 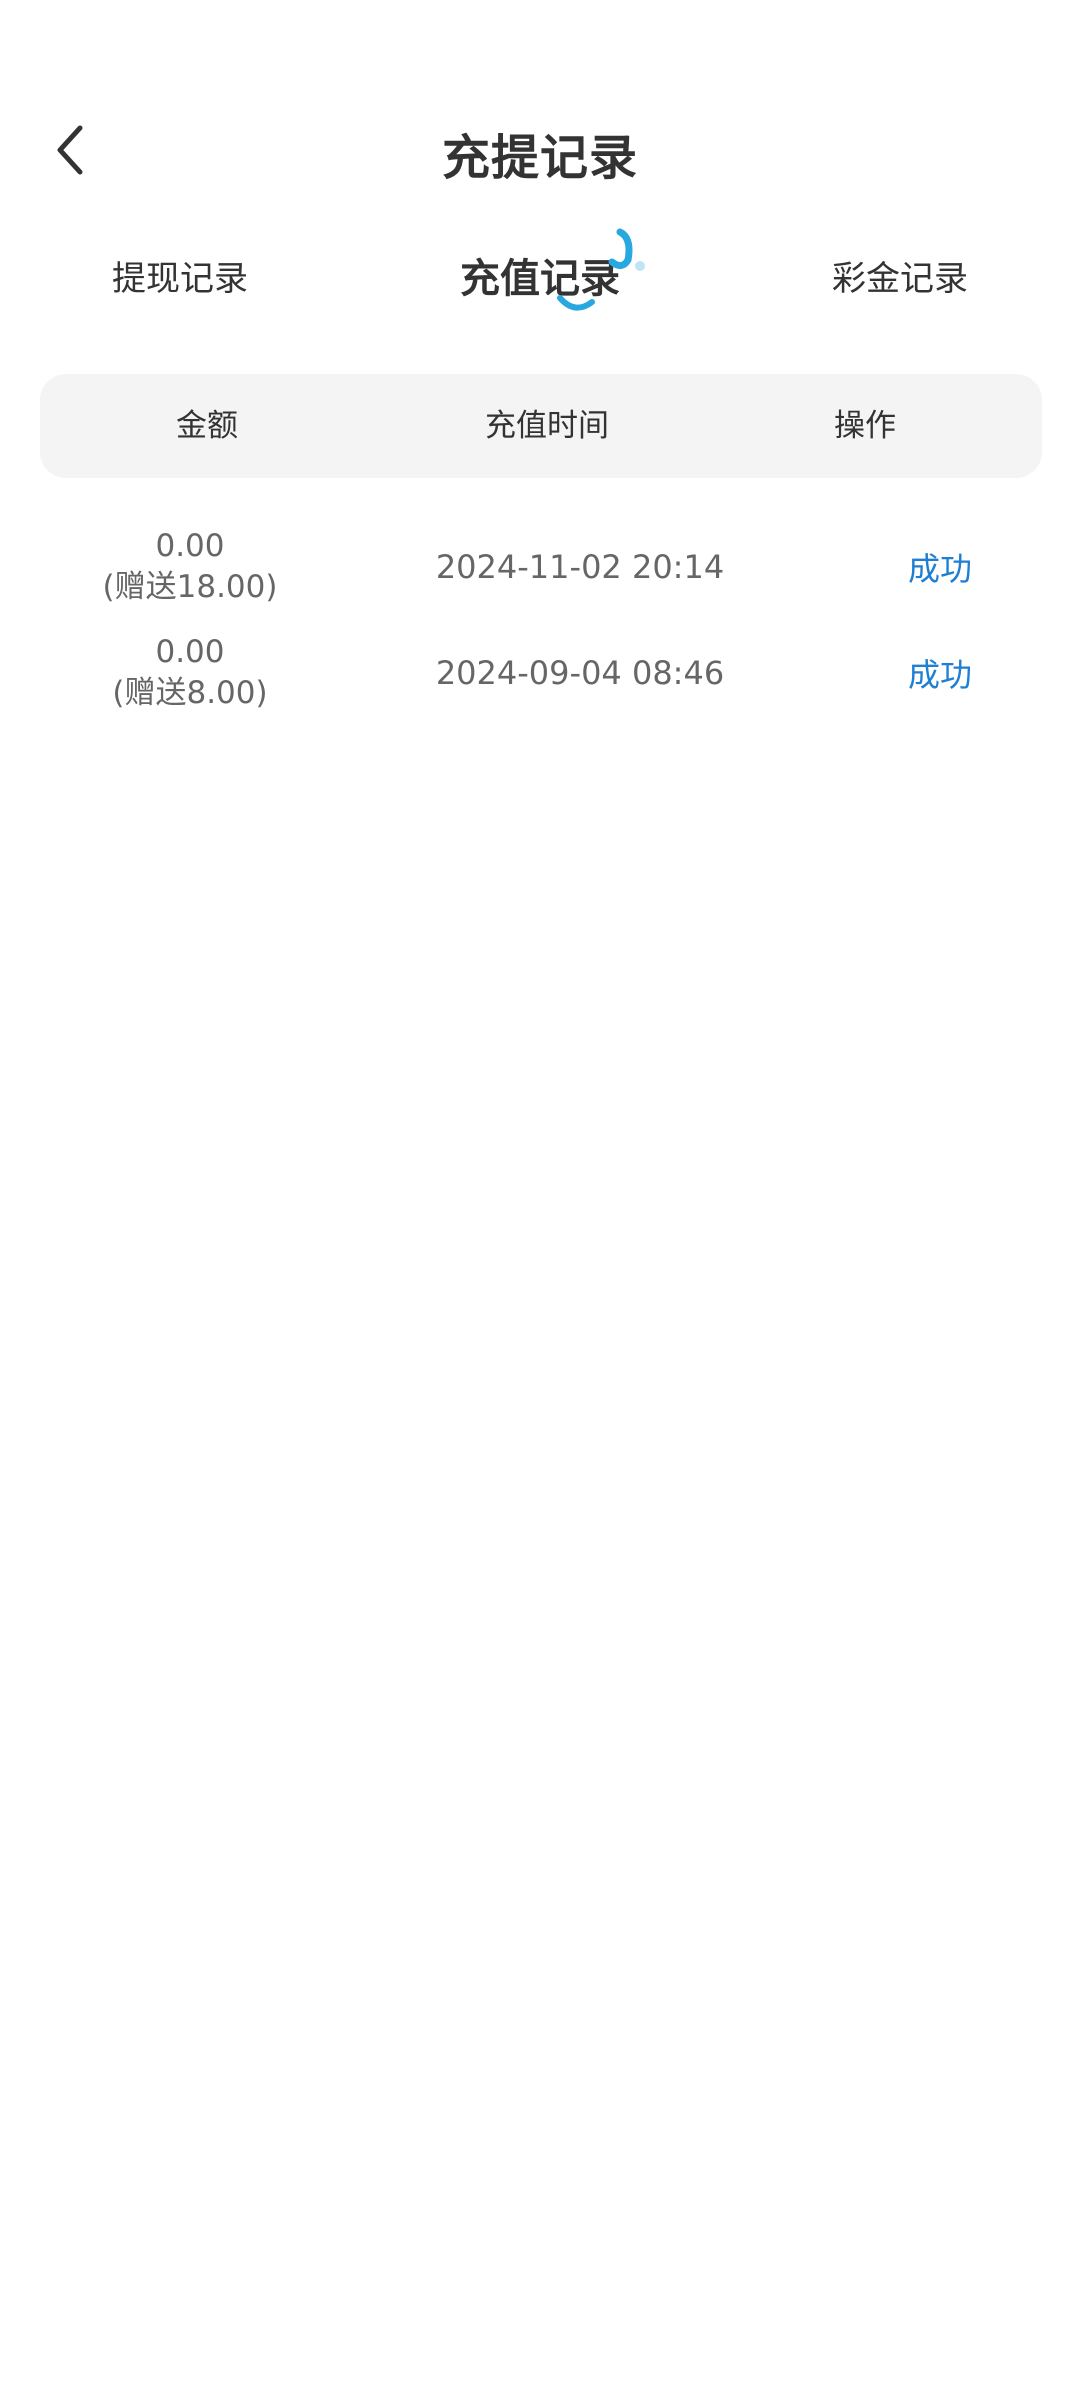 I want to click on amount-cell: 0.00 (赠送18.00), so click(x=190, y=567).